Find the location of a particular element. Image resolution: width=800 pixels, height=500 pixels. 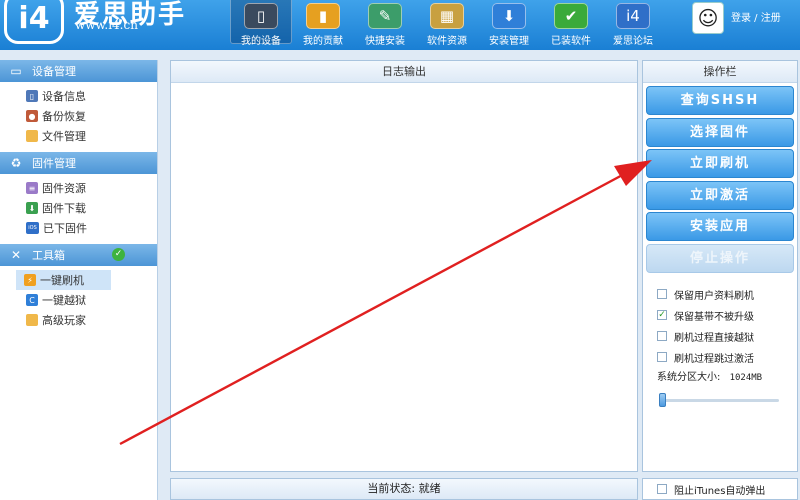

nav-phone: ▯ 我的设备 is located at coordinates (261, 23).